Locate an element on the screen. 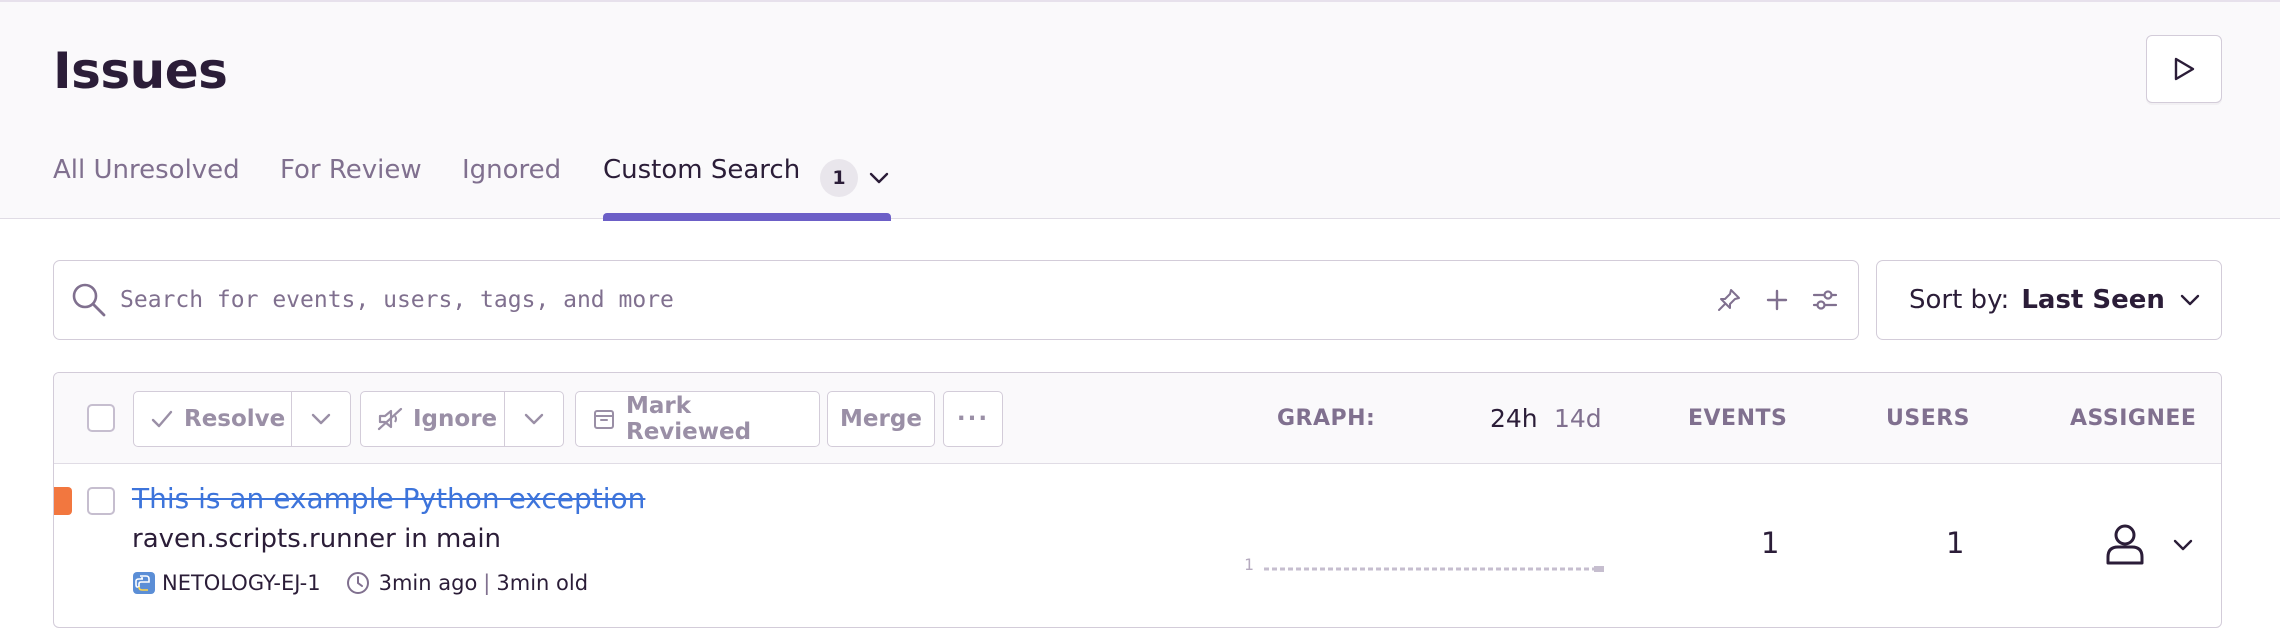 The image size is (2280, 642). ignore-button: Ignore is located at coordinates (432, 419).